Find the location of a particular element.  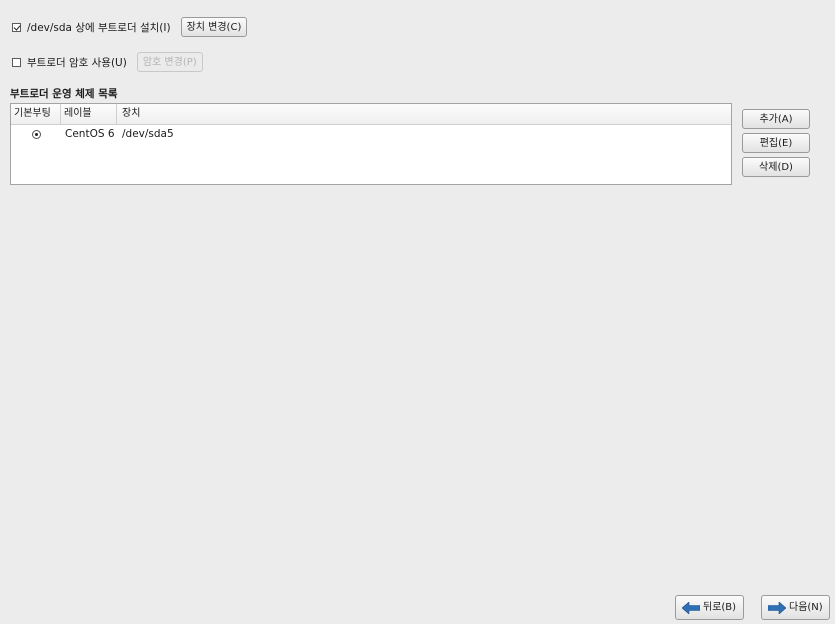

table-row: CentOS 6 /dev/sda5 is located at coordinates (371, 135).